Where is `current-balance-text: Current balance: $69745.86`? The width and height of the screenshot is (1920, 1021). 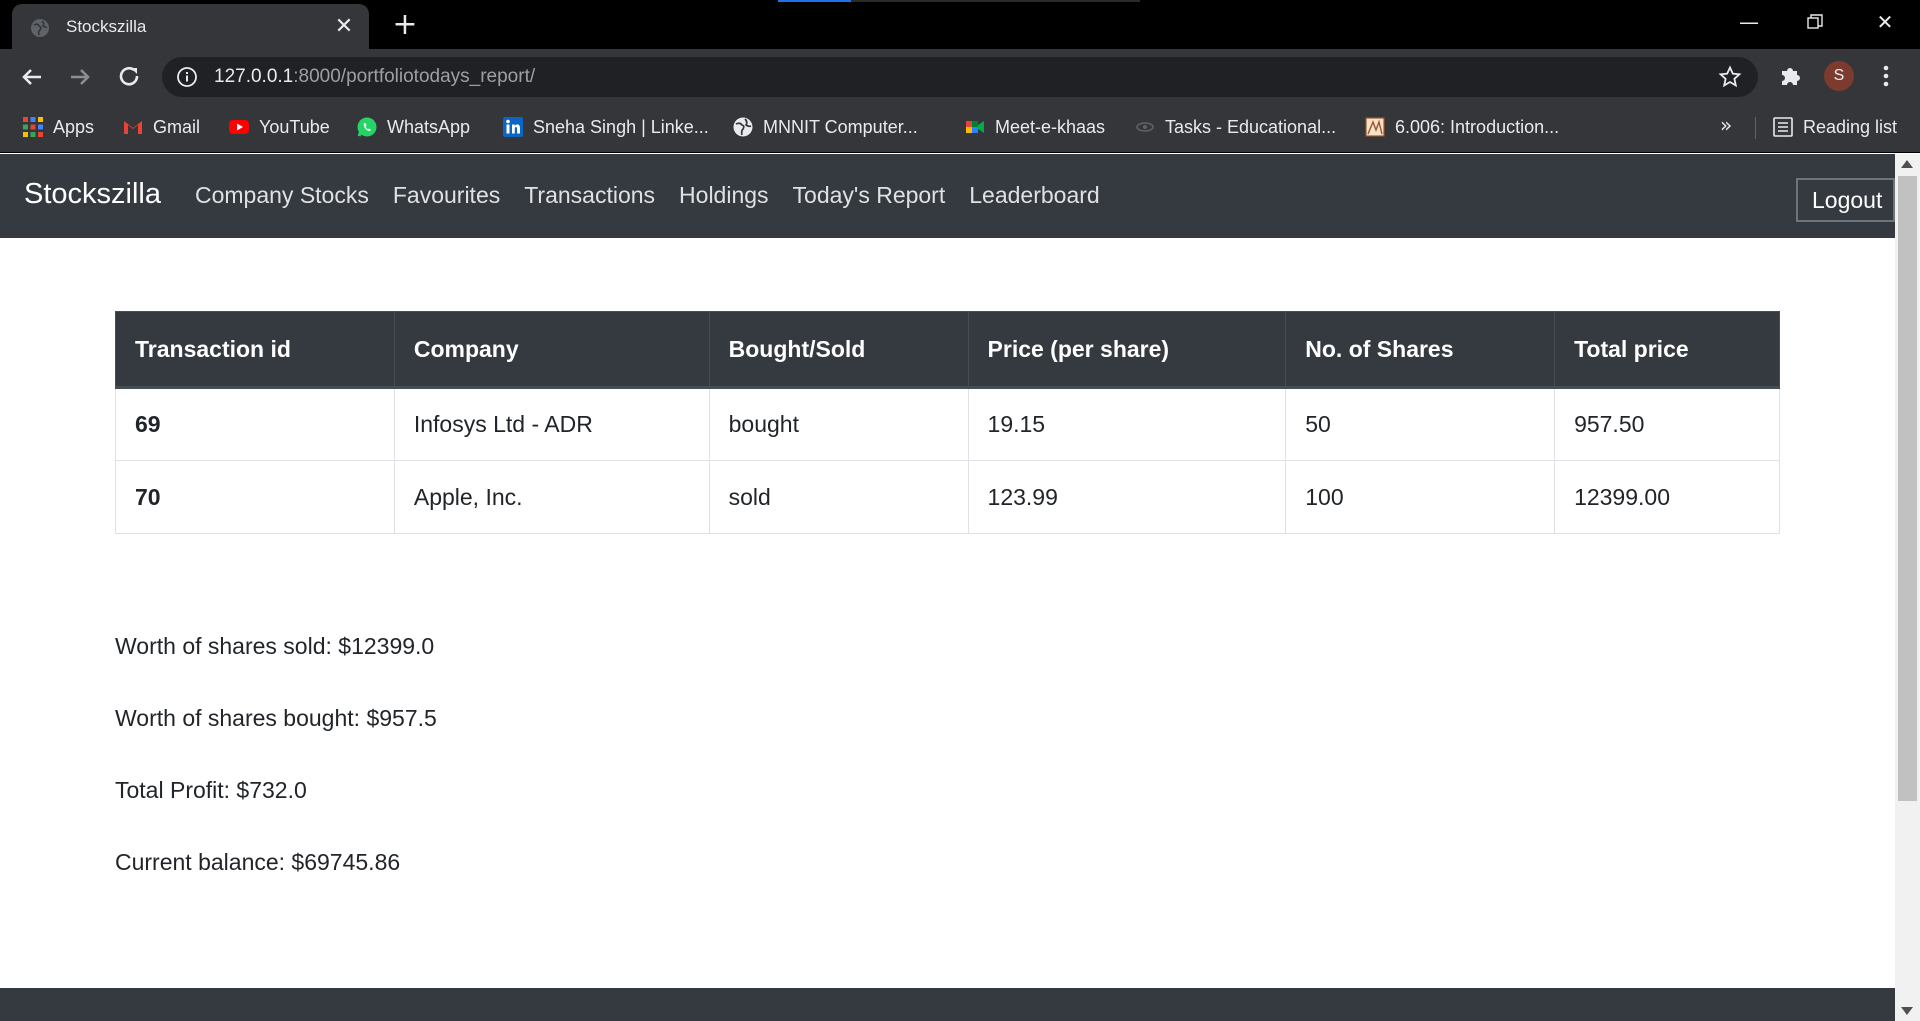 current-balance-text: Current balance: $69745.86 is located at coordinates (258, 862).